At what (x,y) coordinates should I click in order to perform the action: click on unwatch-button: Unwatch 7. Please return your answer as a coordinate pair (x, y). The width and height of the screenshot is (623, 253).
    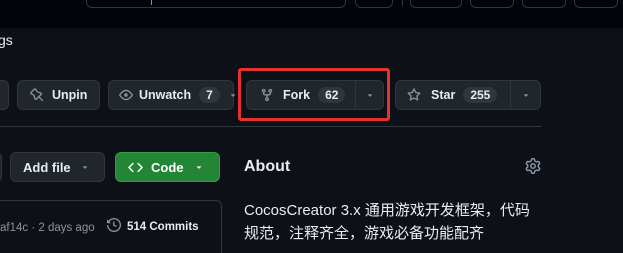
    Looking at the image, I should click on (172, 95).